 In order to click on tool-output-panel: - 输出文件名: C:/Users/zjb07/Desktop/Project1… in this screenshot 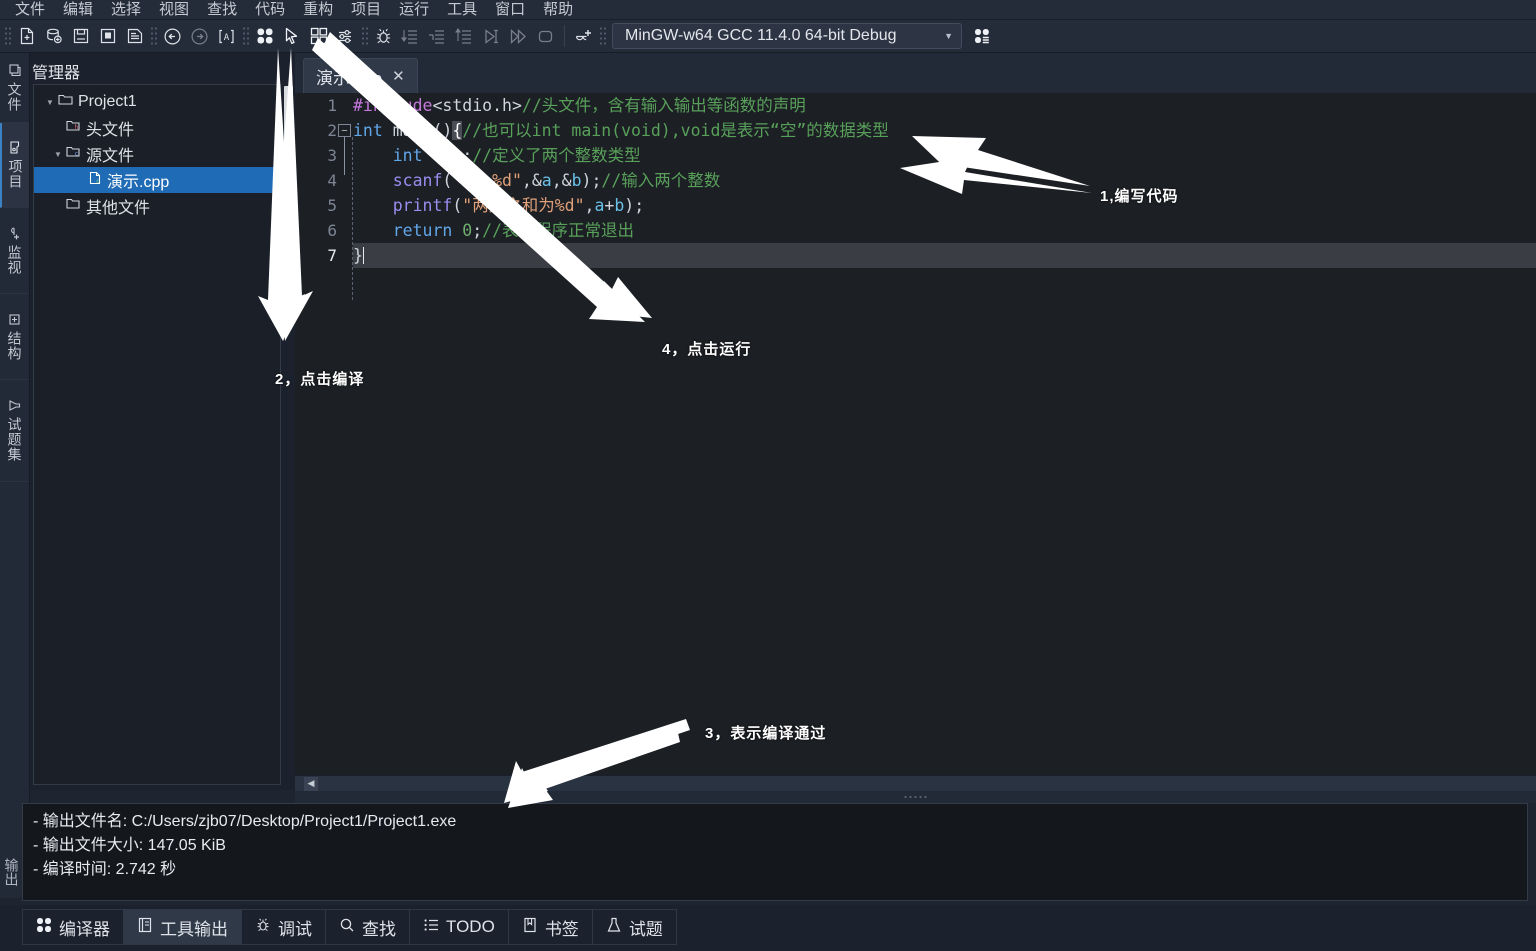, I will do `click(775, 852)`.